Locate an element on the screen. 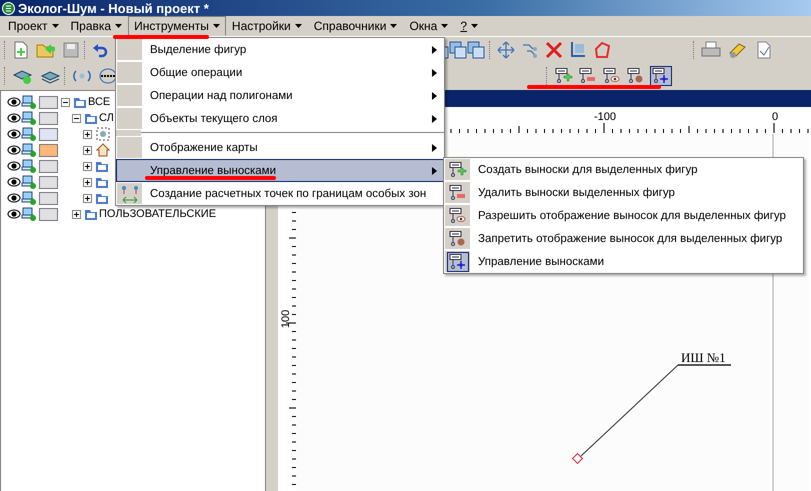 This screenshot has height=491, width=811. ruler-label: -100 is located at coordinates (605, 117).